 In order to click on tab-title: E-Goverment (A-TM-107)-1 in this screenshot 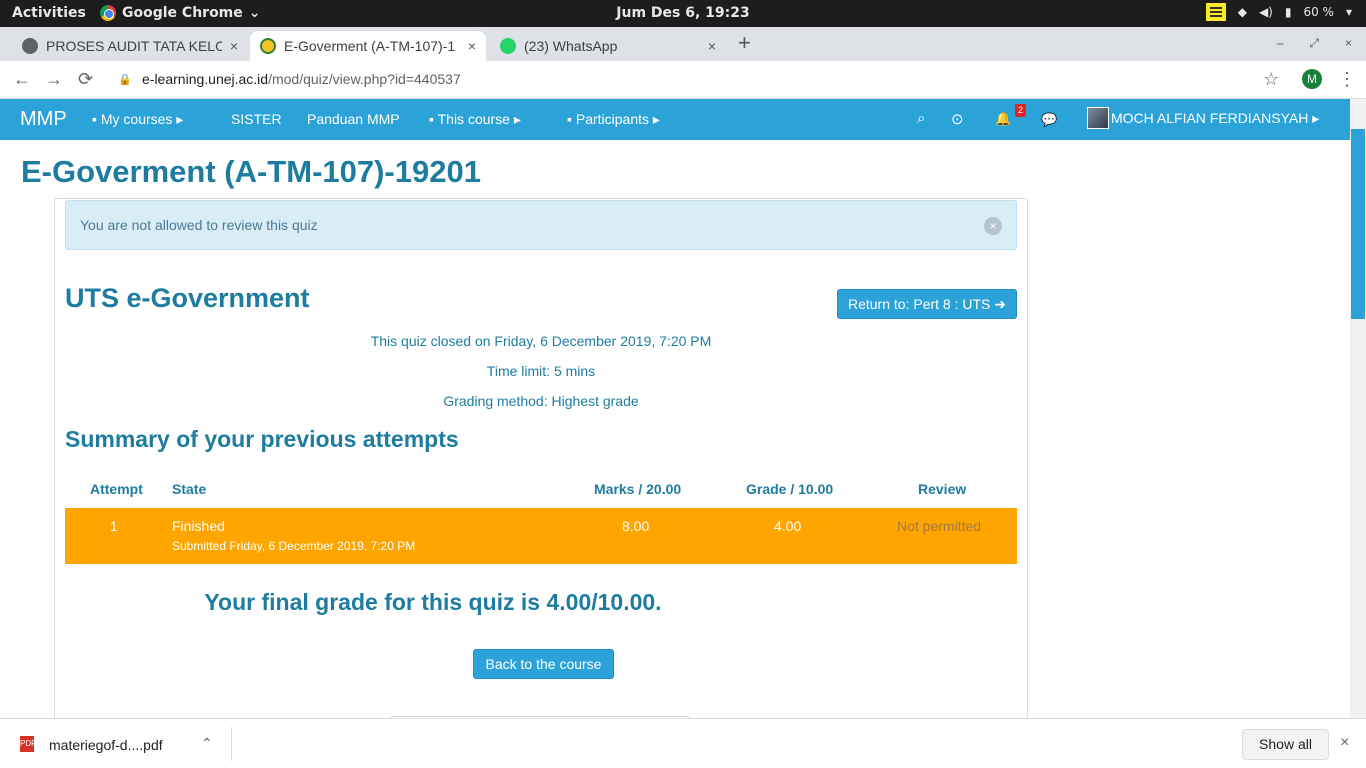, I will do `click(370, 46)`.